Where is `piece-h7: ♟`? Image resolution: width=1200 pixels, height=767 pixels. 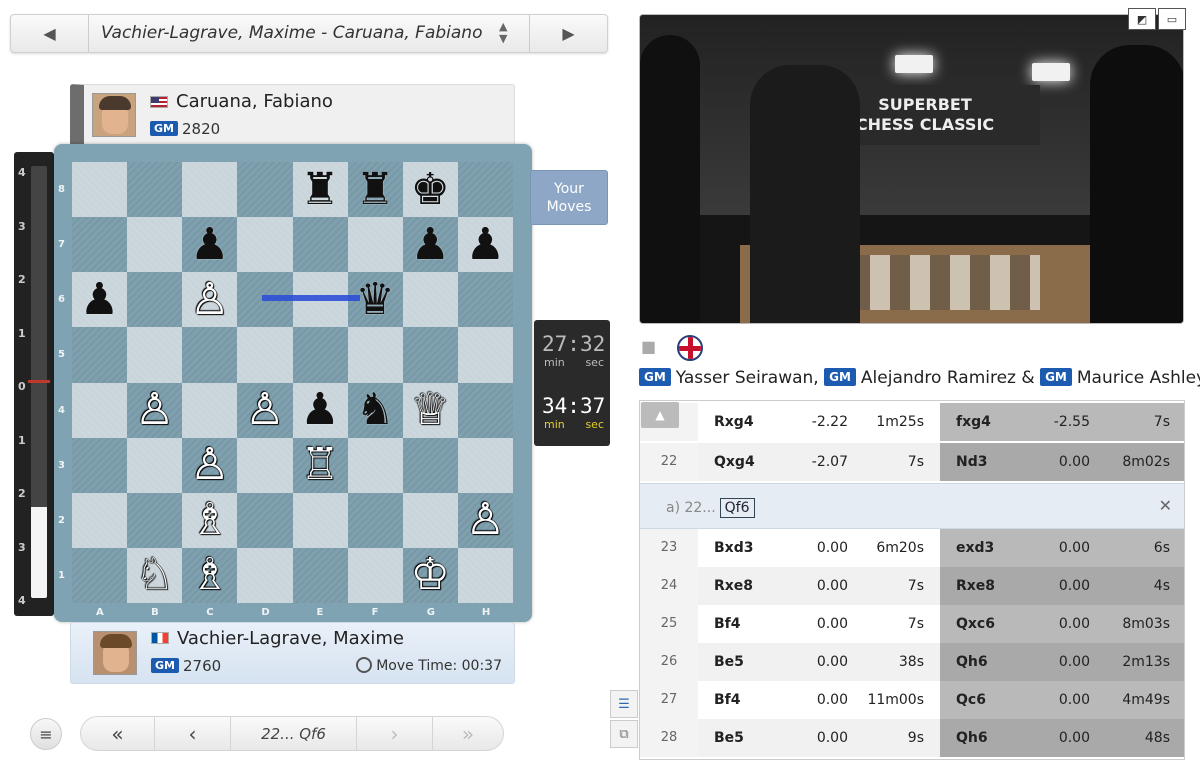 piece-h7: ♟ is located at coordinates (485, 244).